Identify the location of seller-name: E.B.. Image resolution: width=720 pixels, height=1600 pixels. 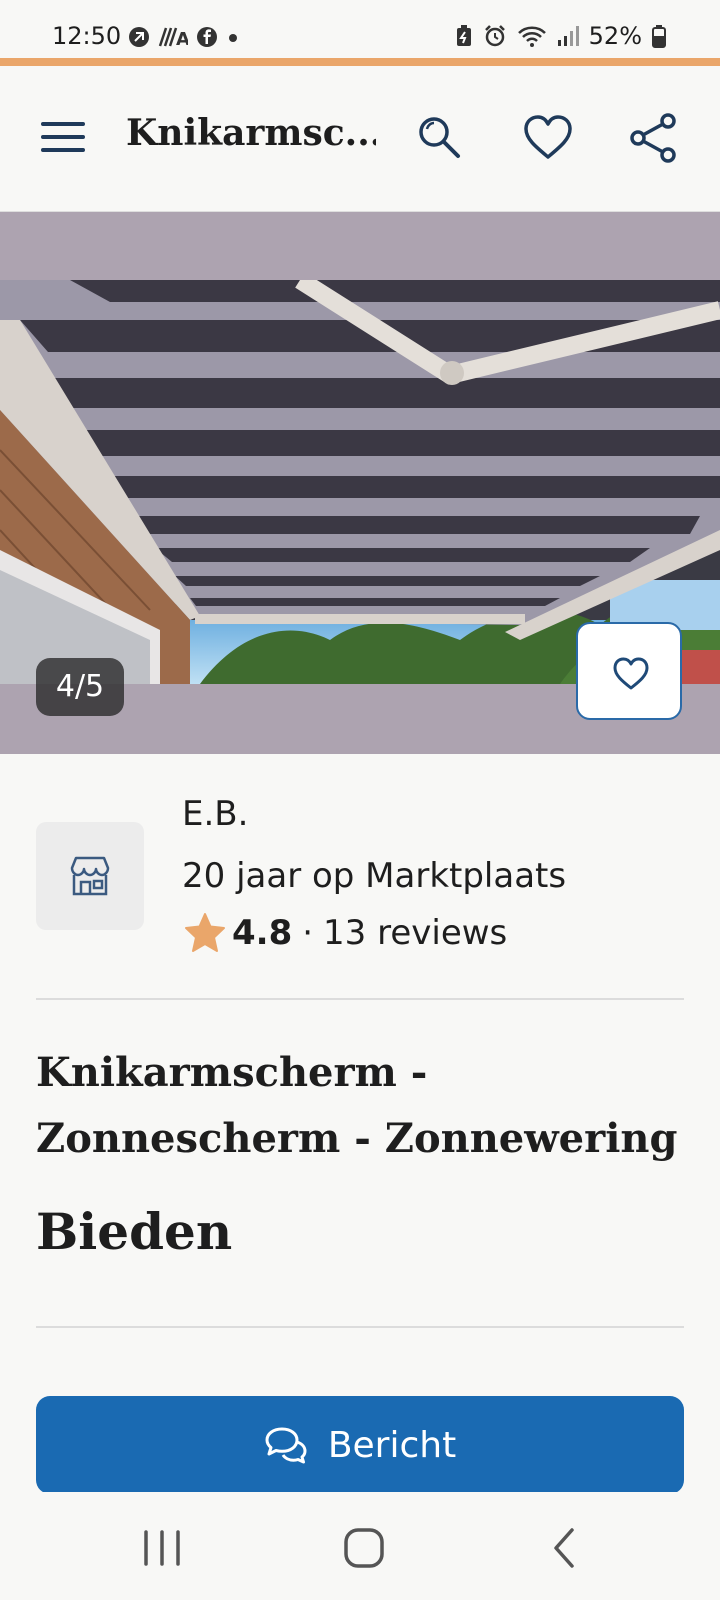
(215, 814).